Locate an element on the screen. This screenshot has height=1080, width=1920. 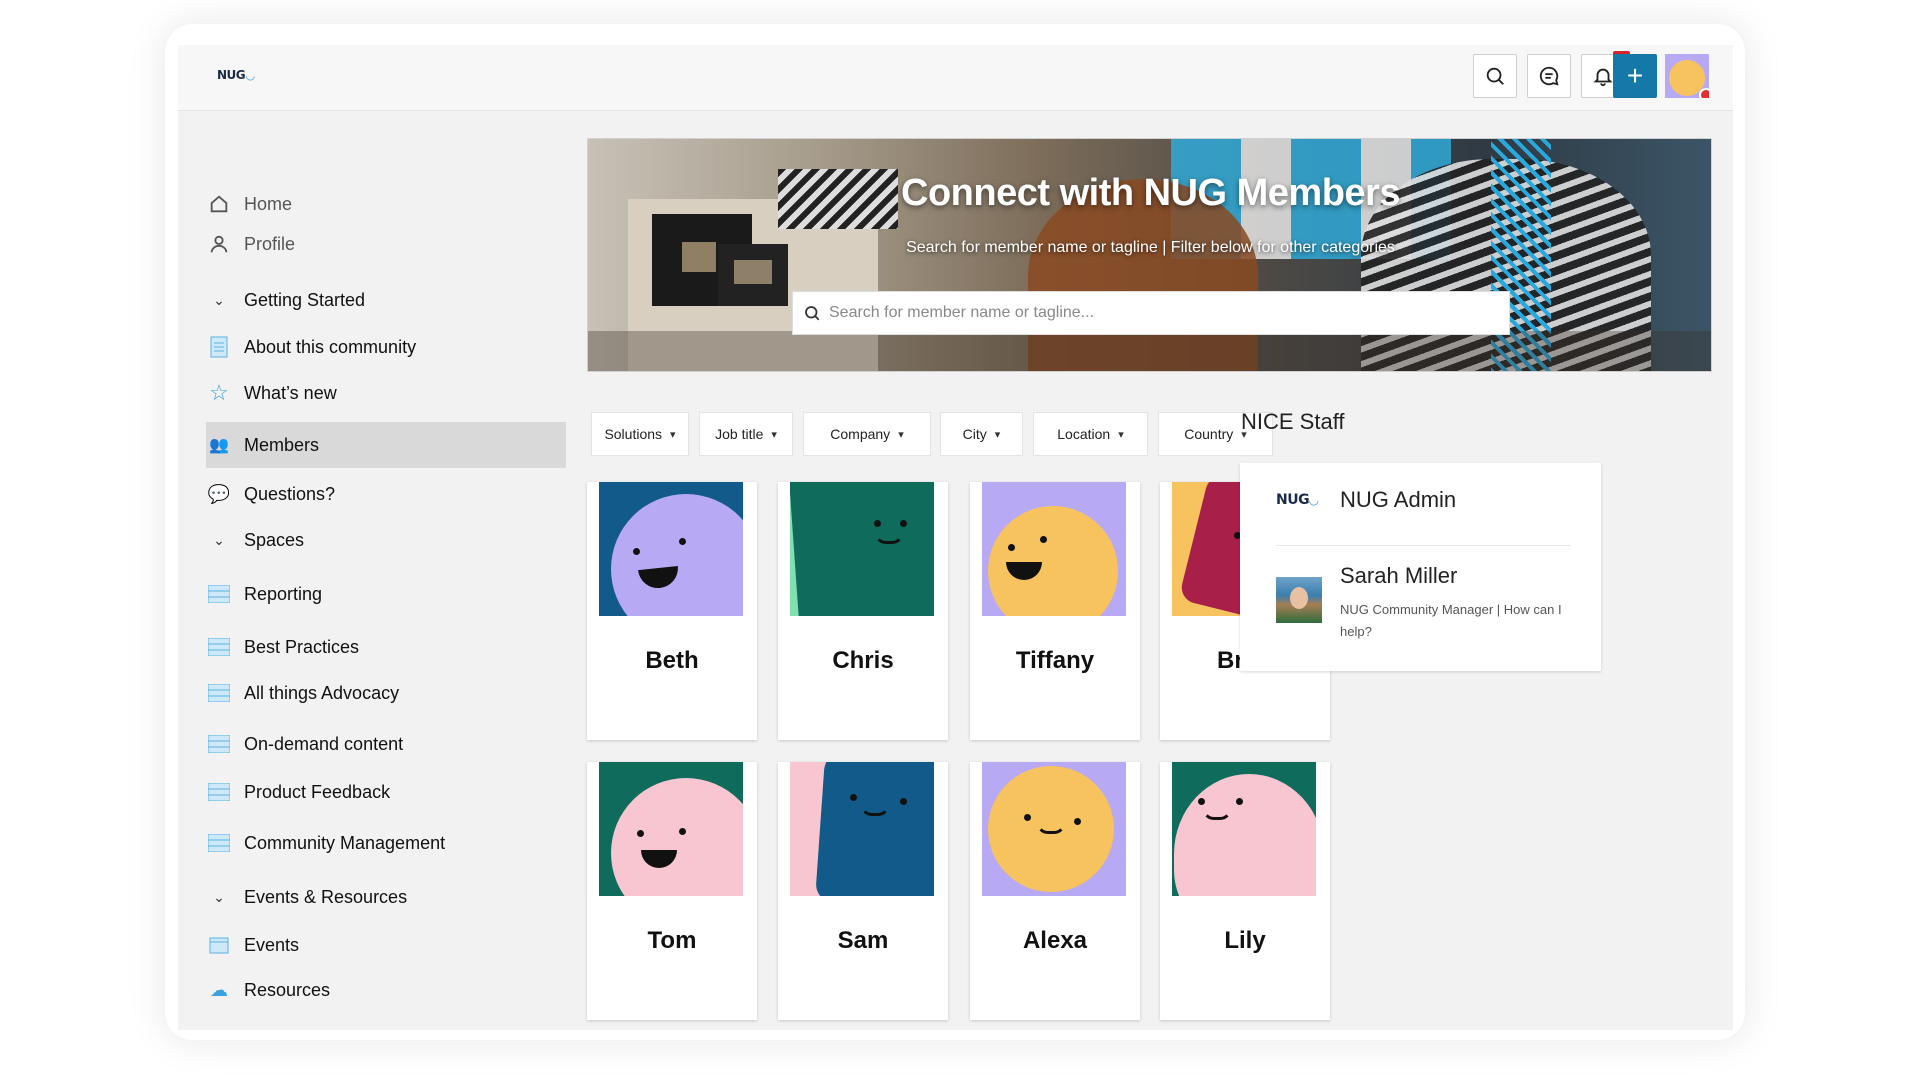
sidebar-item-advocacy: All things Advocacy is located at coordinates (302, 693).